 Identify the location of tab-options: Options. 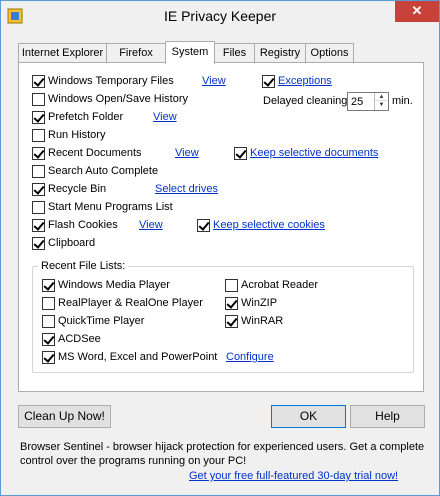
(329, 53).